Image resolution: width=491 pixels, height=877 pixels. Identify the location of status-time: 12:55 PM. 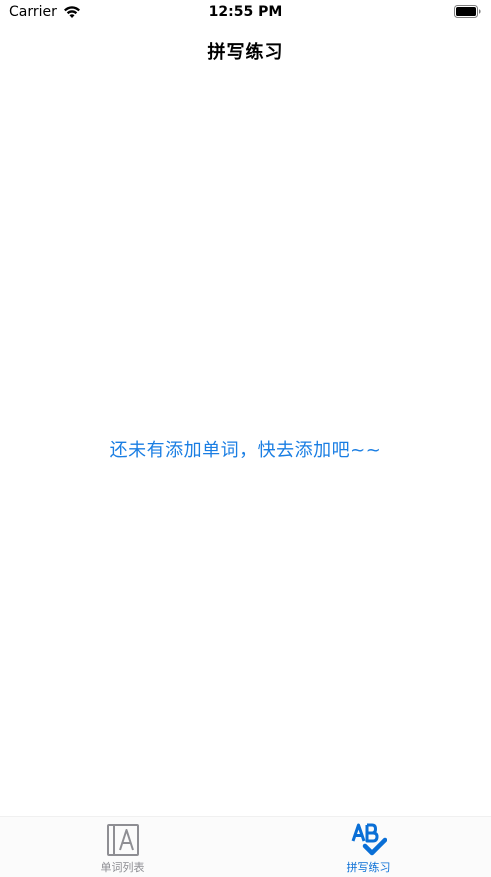
(245, 12).